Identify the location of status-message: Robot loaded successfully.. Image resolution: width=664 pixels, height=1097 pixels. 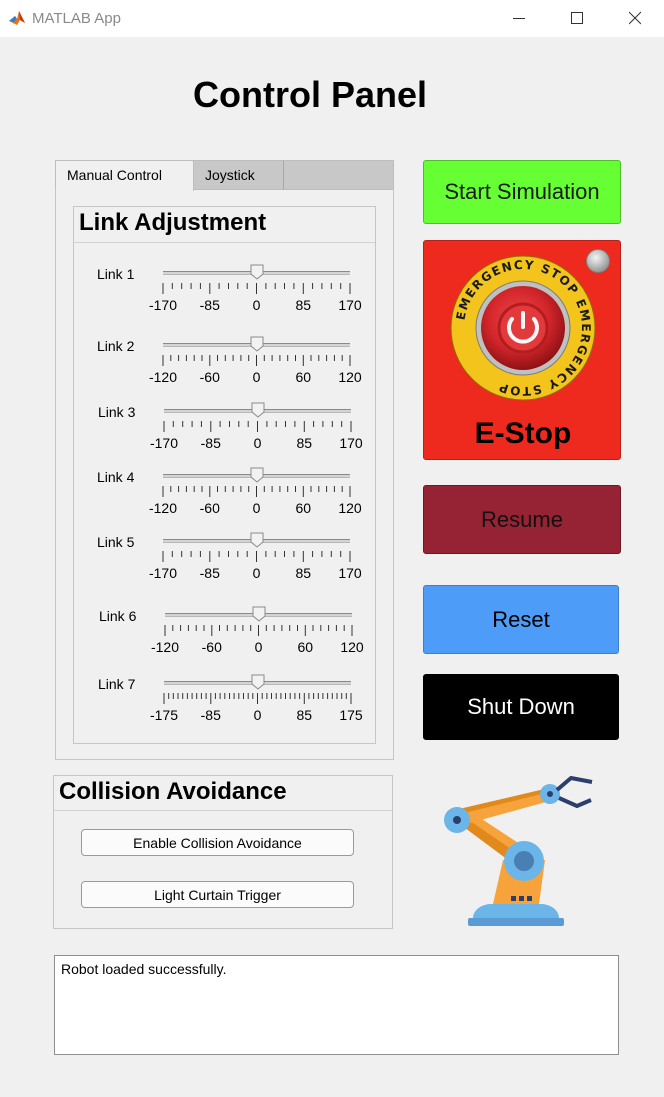
(144, 969).